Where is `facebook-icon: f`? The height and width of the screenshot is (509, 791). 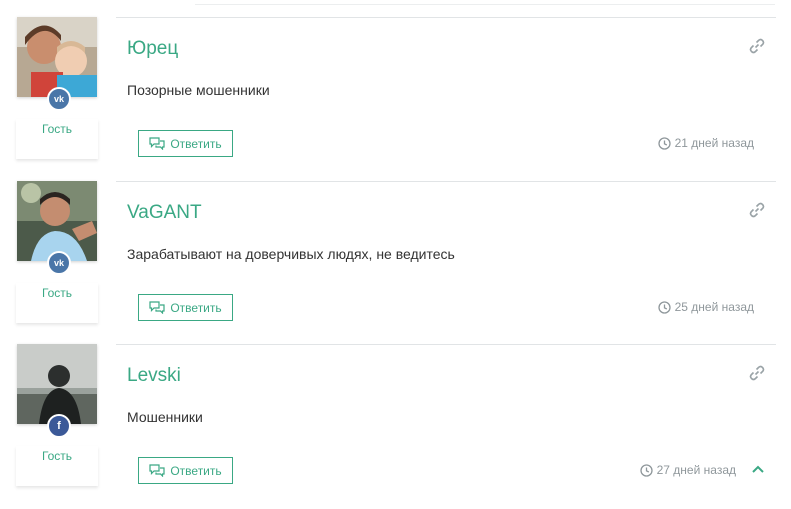
facebook-icon: f is located at coordinates (59, 426).